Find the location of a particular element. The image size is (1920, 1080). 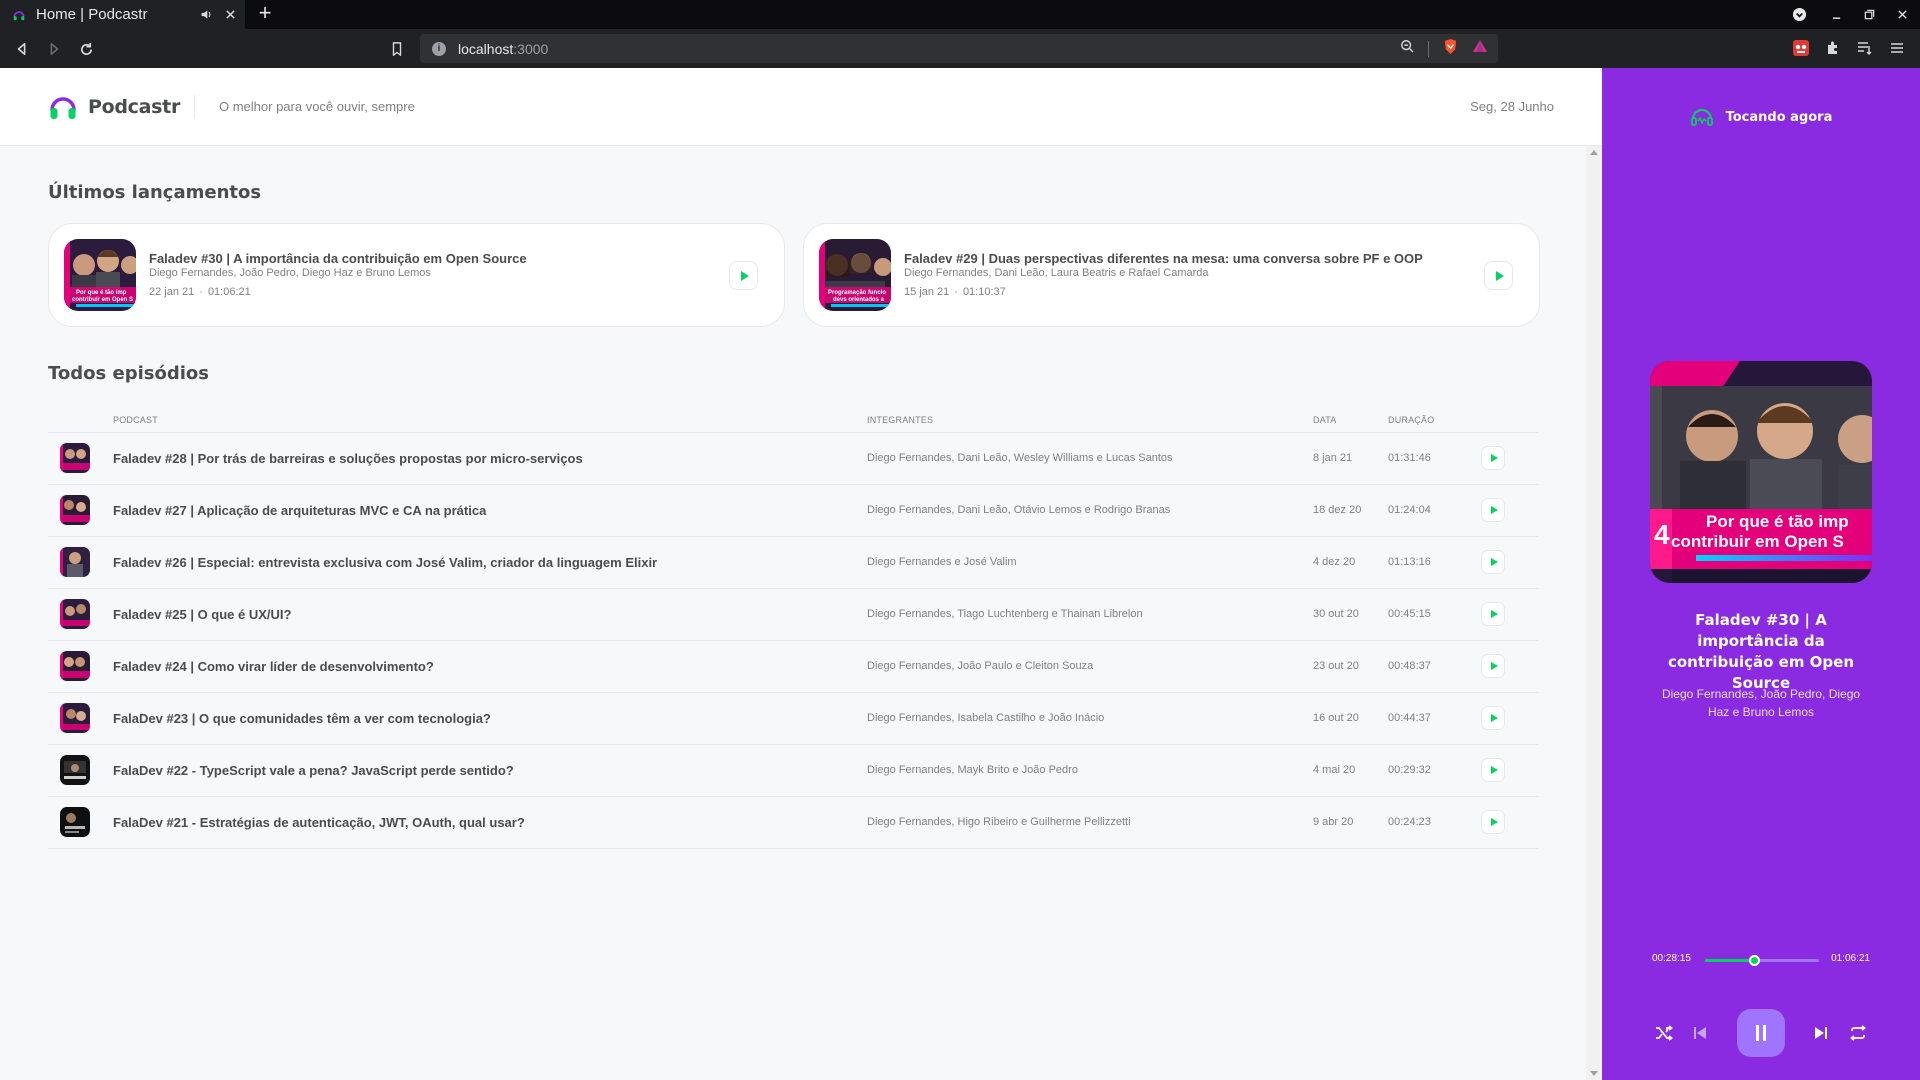

column-header-action is located at coordinates (1509, 420).